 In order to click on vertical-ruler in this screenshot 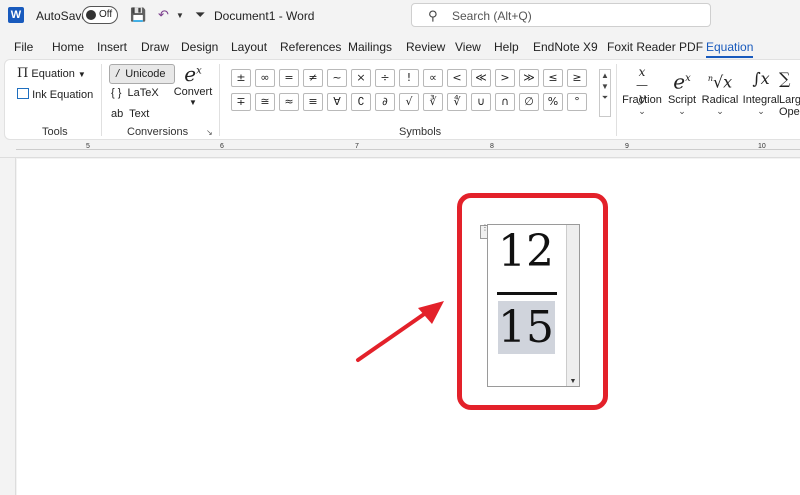, I will do `click(8, 326)`.